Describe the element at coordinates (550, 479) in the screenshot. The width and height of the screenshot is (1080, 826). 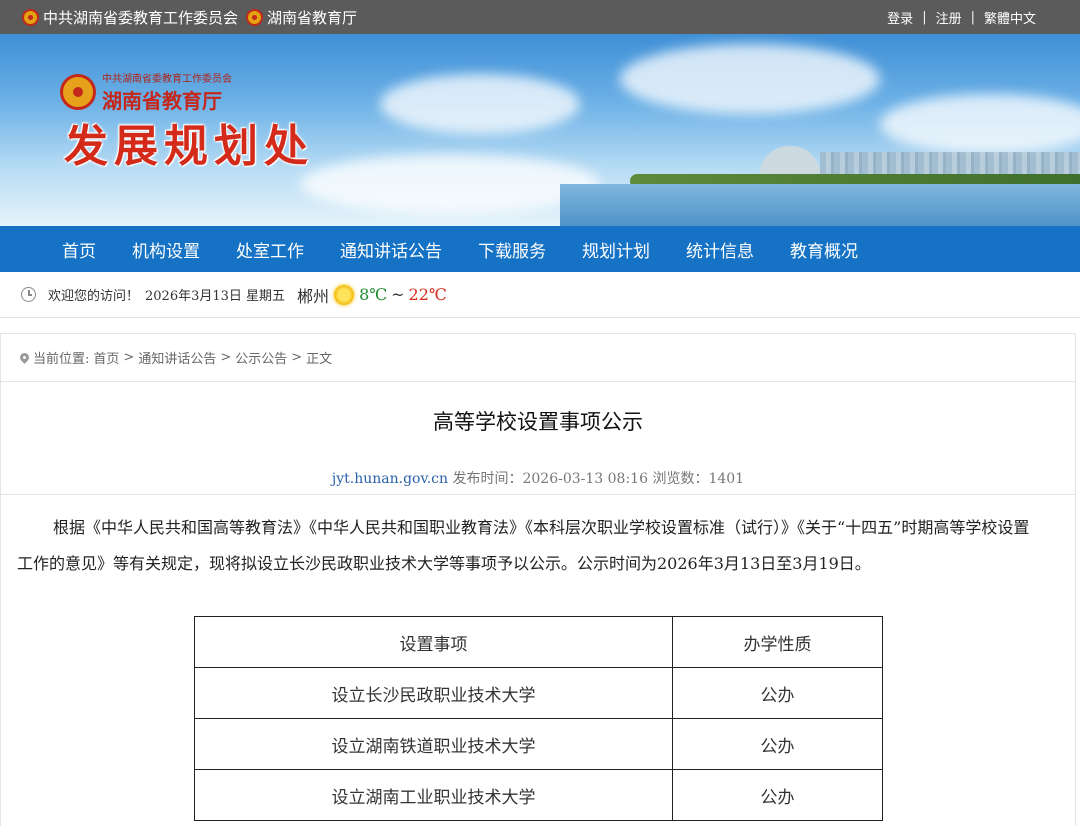
I see `publish-time: 发布时间：2026-03-13 08:16` at that location.